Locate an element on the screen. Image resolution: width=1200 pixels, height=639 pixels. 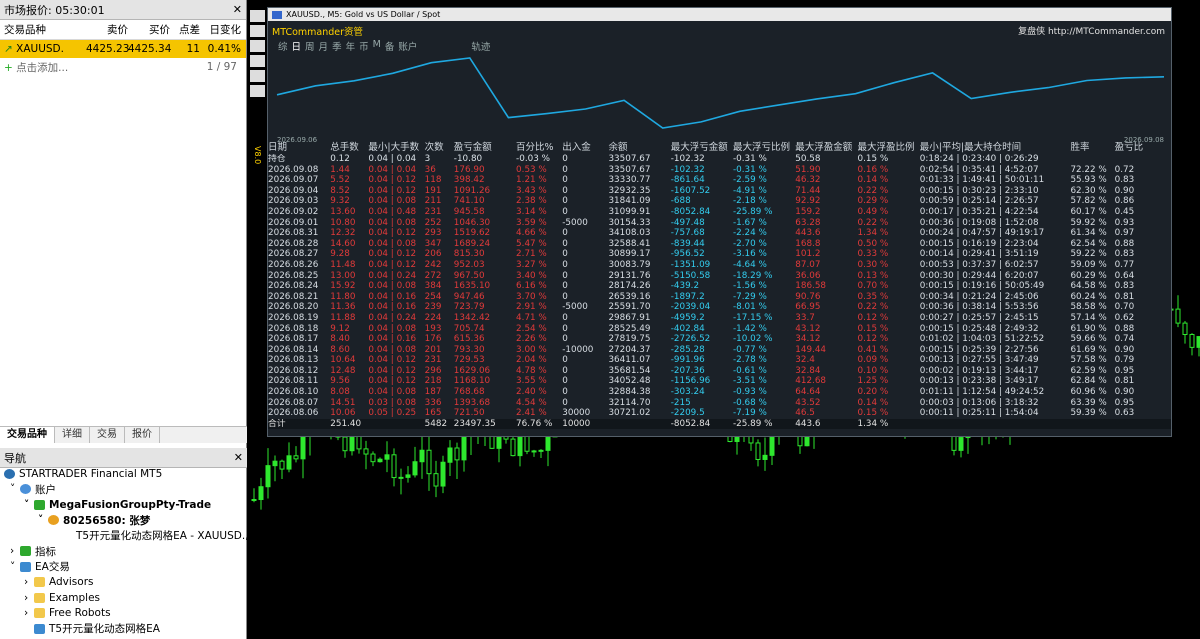
cell: 0.86 is located at coordinates (1124, 201).